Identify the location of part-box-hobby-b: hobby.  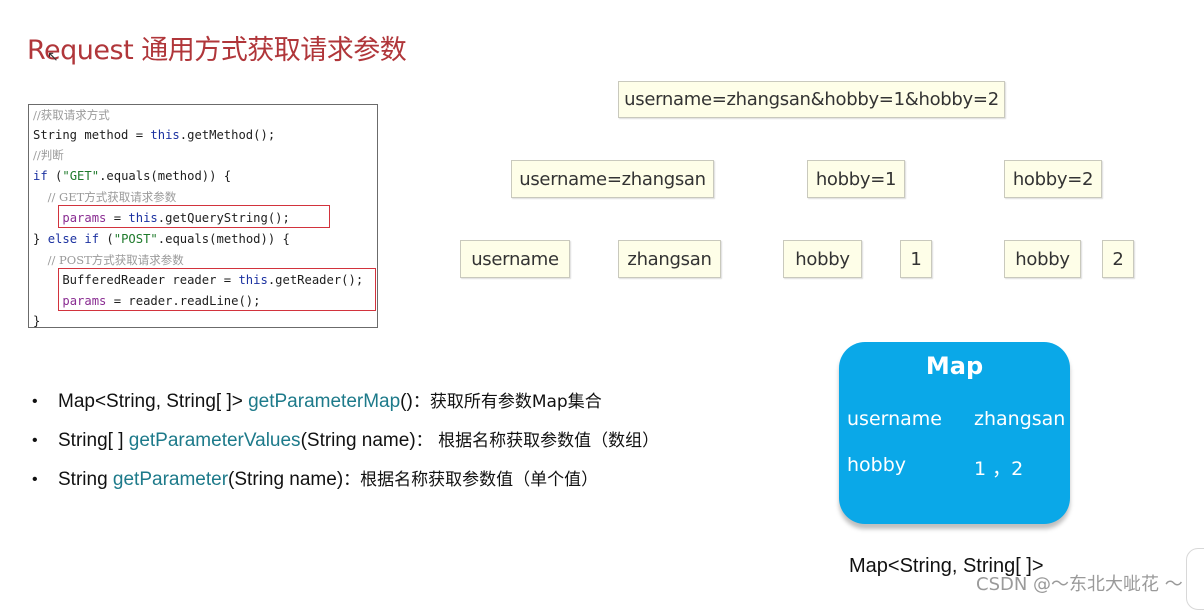
(1042, 259).